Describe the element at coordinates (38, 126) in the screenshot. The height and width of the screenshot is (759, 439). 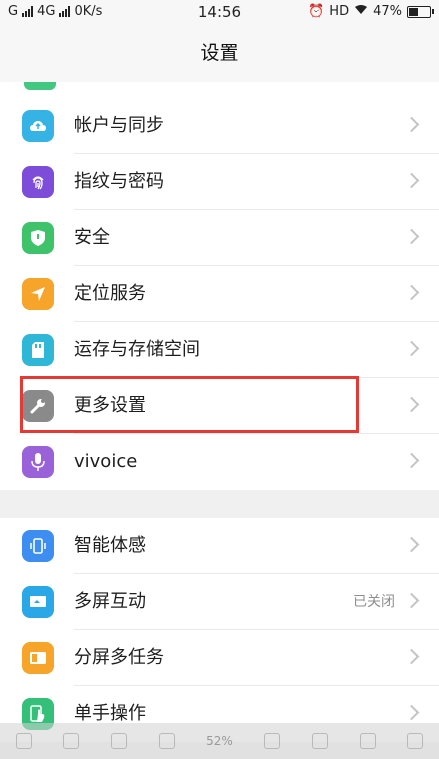
I see `cloud-icon` at that location.